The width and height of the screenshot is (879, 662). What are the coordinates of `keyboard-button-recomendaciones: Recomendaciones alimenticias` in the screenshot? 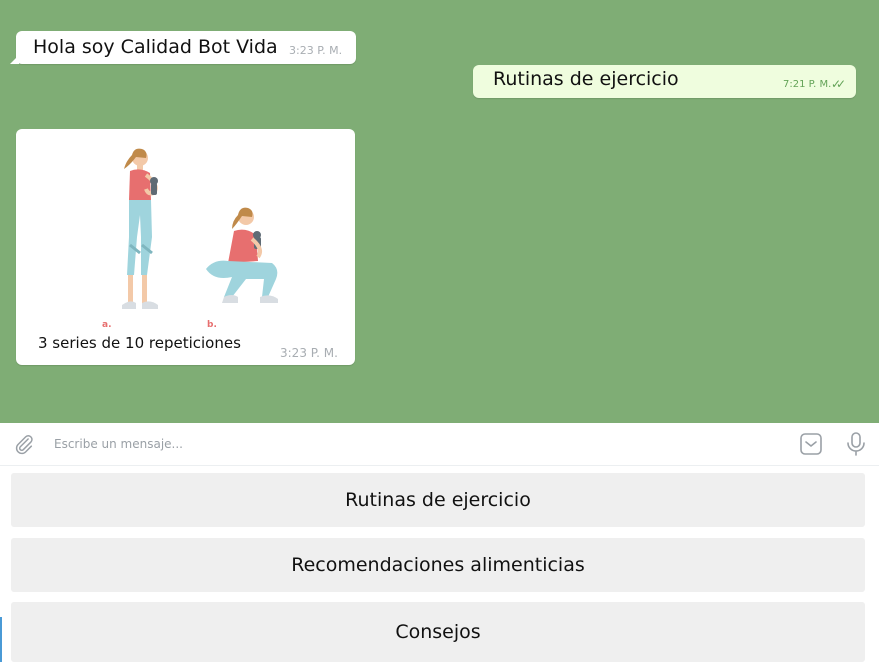 It's located at (438, 565).